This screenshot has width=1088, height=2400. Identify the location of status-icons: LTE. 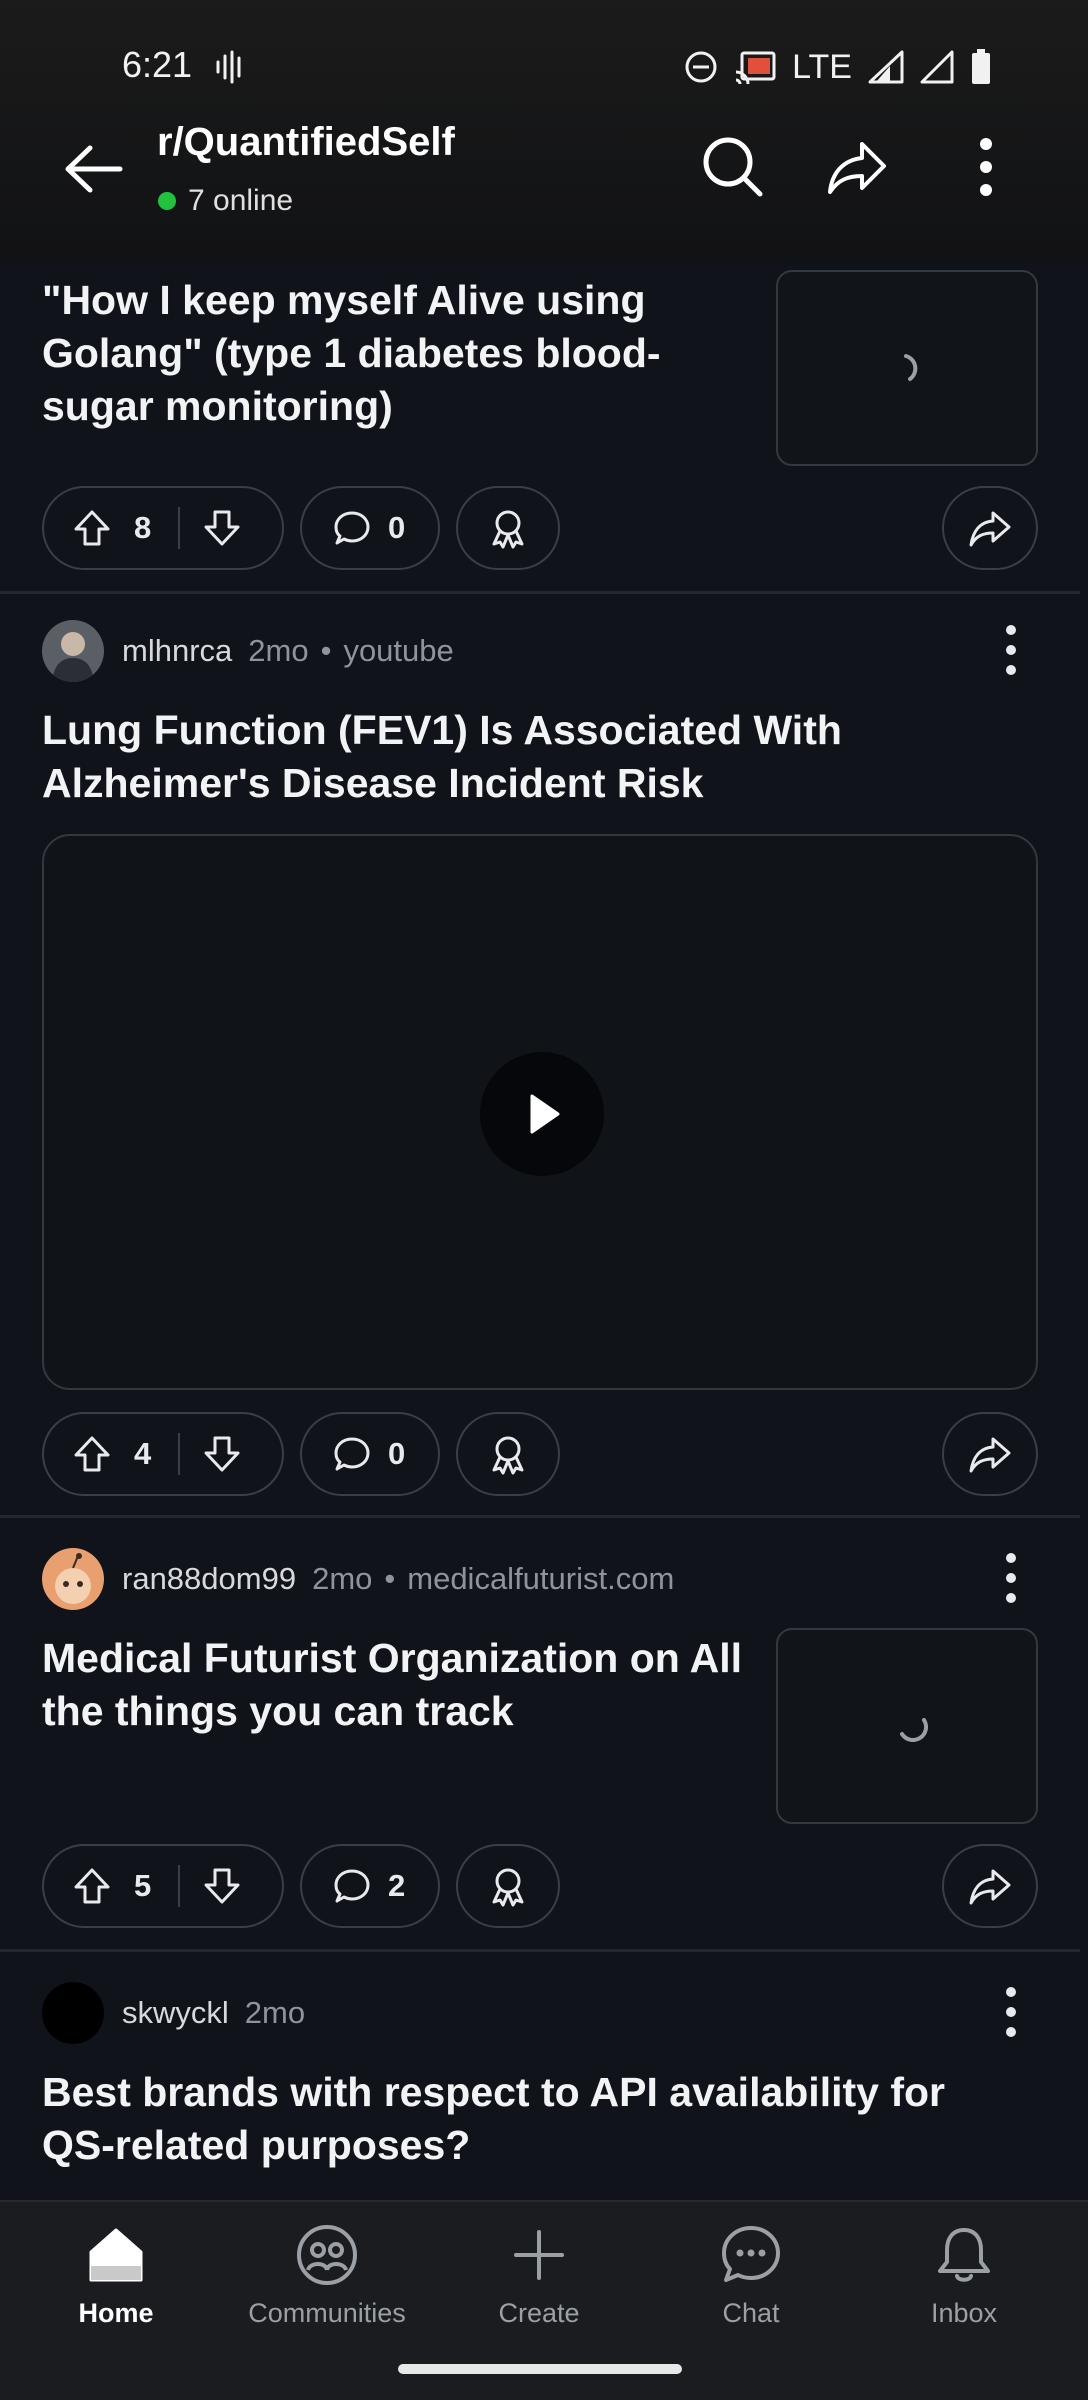
(838, 67).